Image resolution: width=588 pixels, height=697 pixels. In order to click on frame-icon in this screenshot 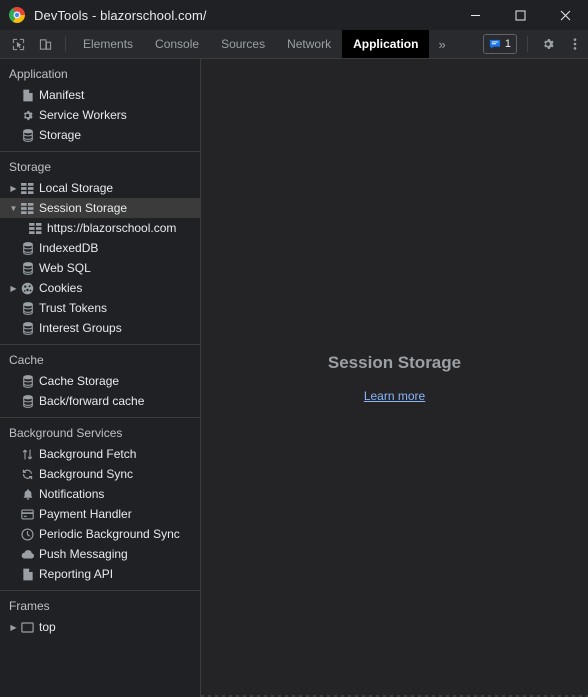, I will do `click(27, 627)`.